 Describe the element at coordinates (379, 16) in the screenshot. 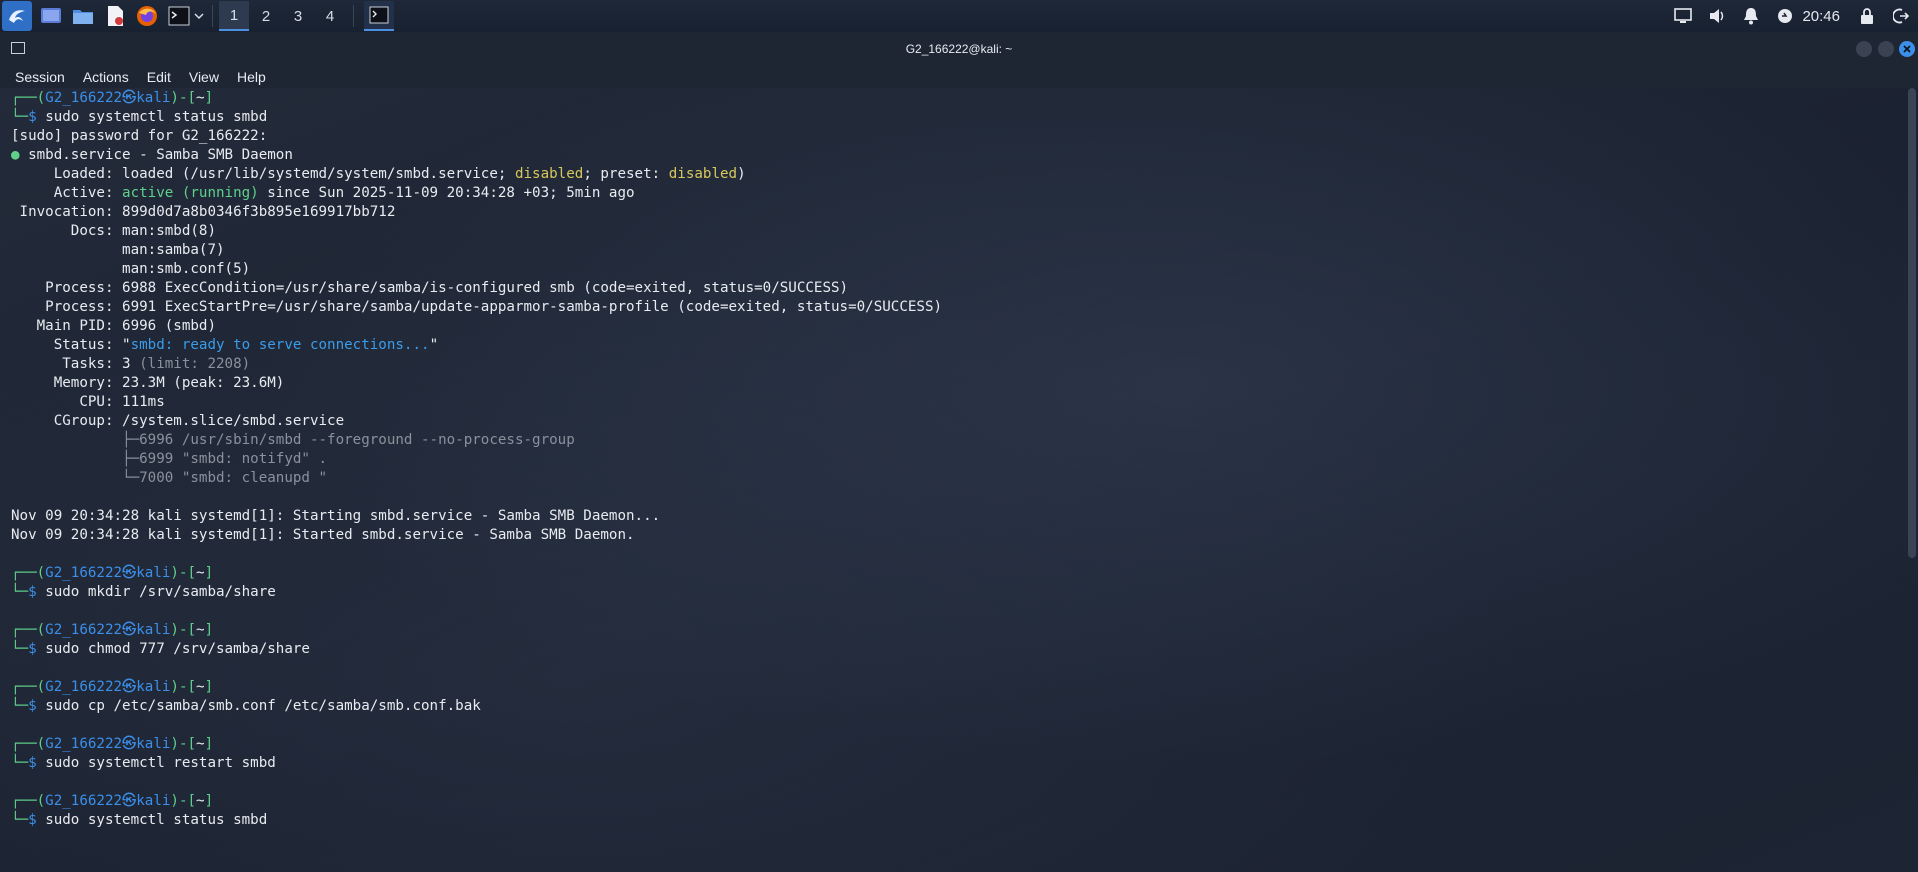

I see `taskbar-terminal-button` at that location.